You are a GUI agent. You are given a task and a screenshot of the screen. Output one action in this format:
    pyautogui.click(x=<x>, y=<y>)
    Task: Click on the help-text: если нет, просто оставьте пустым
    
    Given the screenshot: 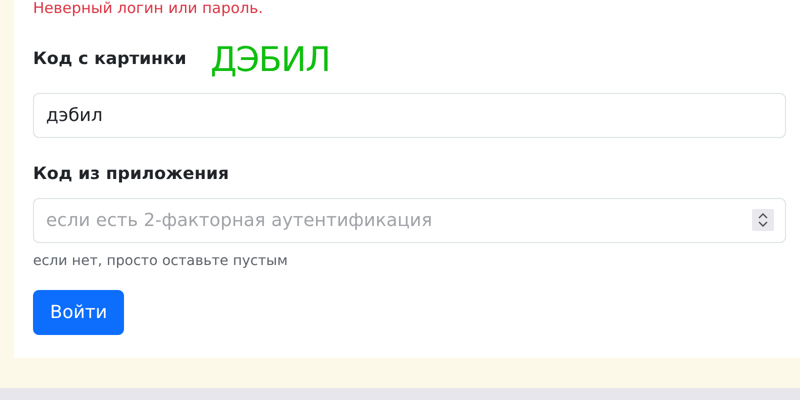 What is the action you would take?
    pyautogui.click(x=161, y=261)
    